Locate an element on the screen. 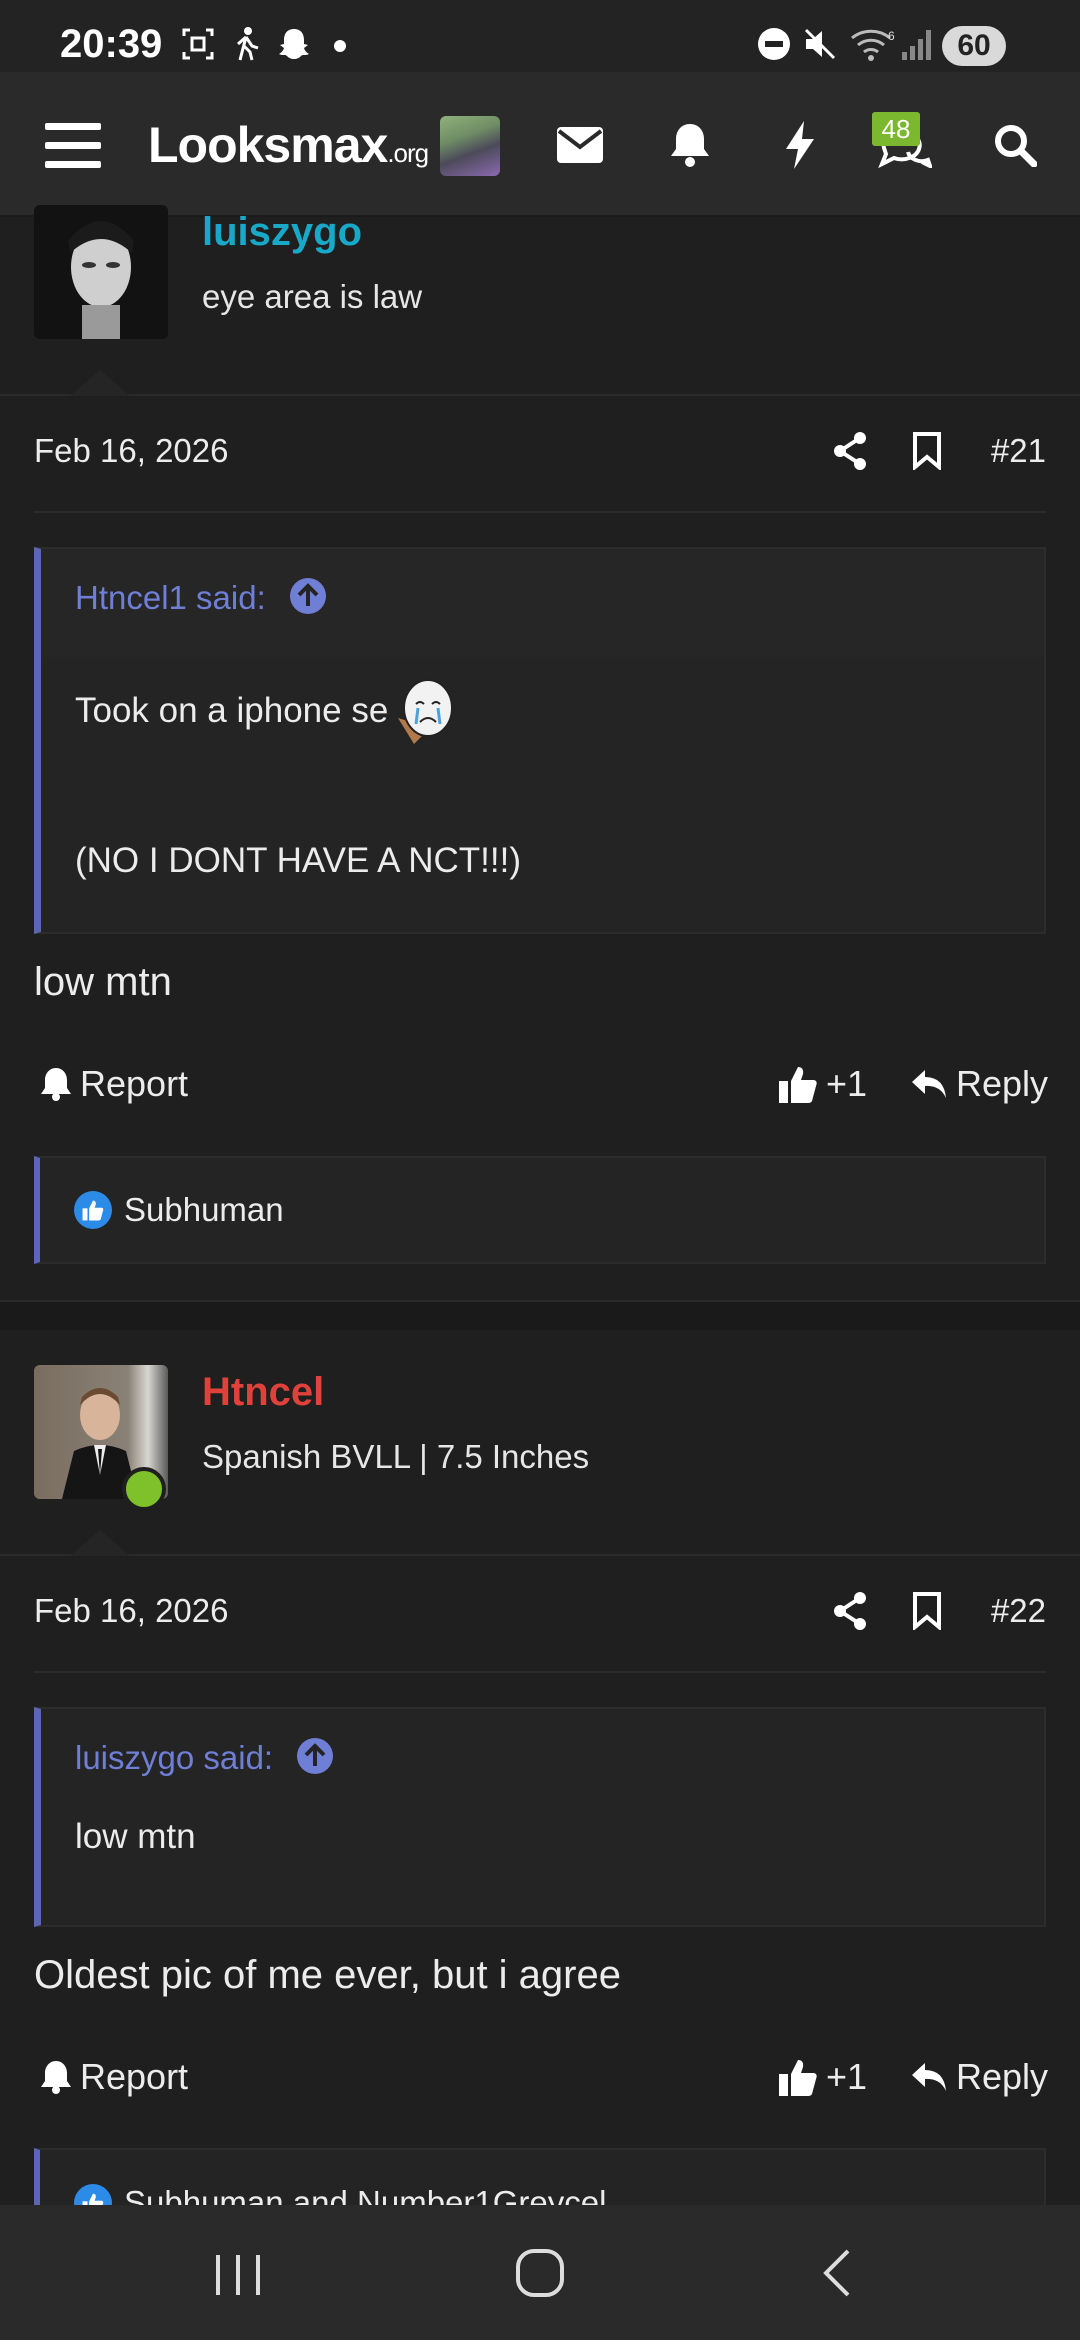 This screenshot has height=2340, width=1080. whats-new-button is located at coordinates (800, 145).